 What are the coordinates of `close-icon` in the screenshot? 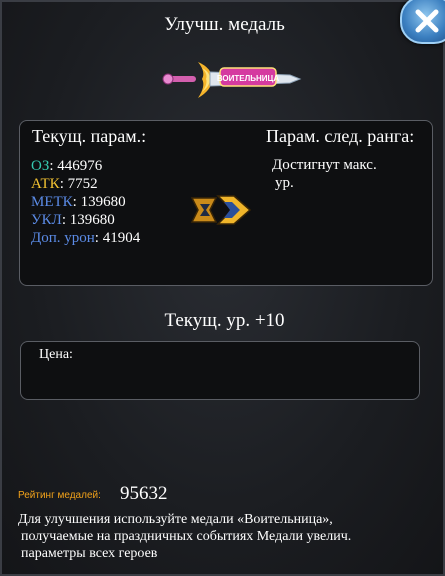 It's located at (427, 21).